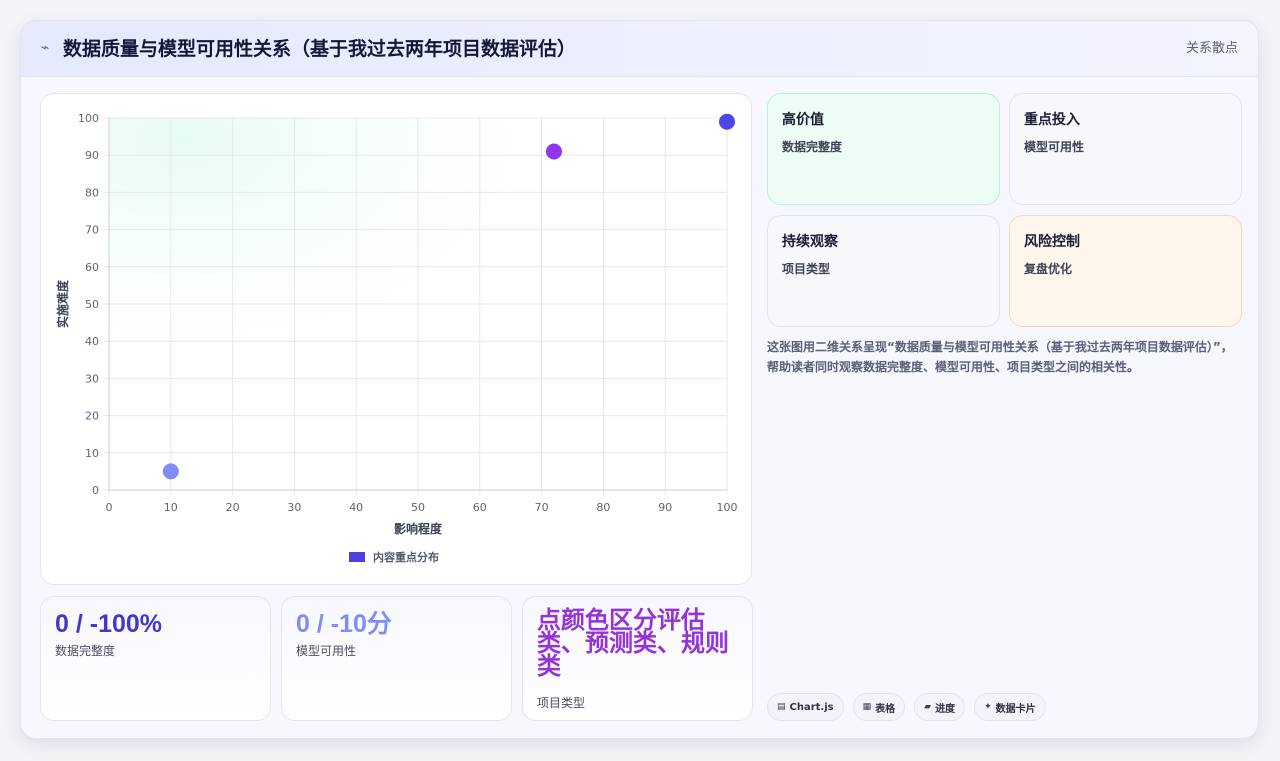 This screenshot has height=761, width=1280. I want to click on y-tick-label: 60, so click(92, 267).